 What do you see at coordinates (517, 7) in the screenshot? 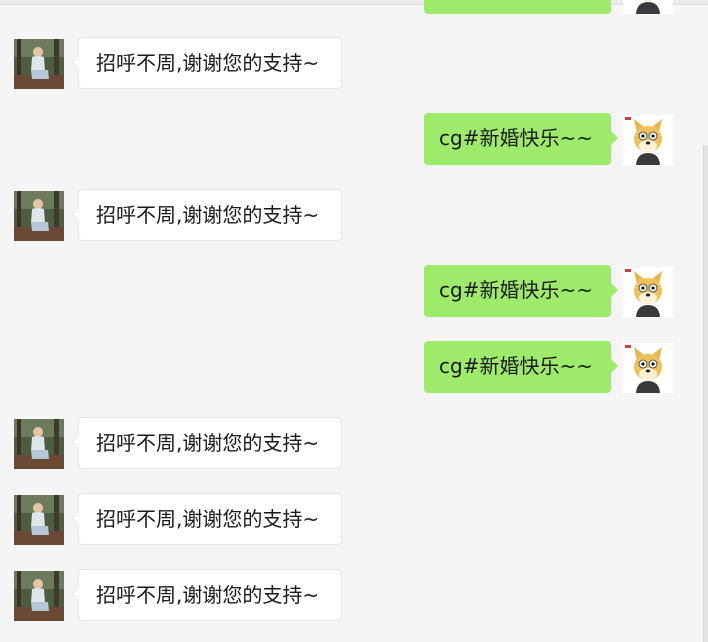
I see `message-bubble-outgoing` at bounding box center [517, 7].